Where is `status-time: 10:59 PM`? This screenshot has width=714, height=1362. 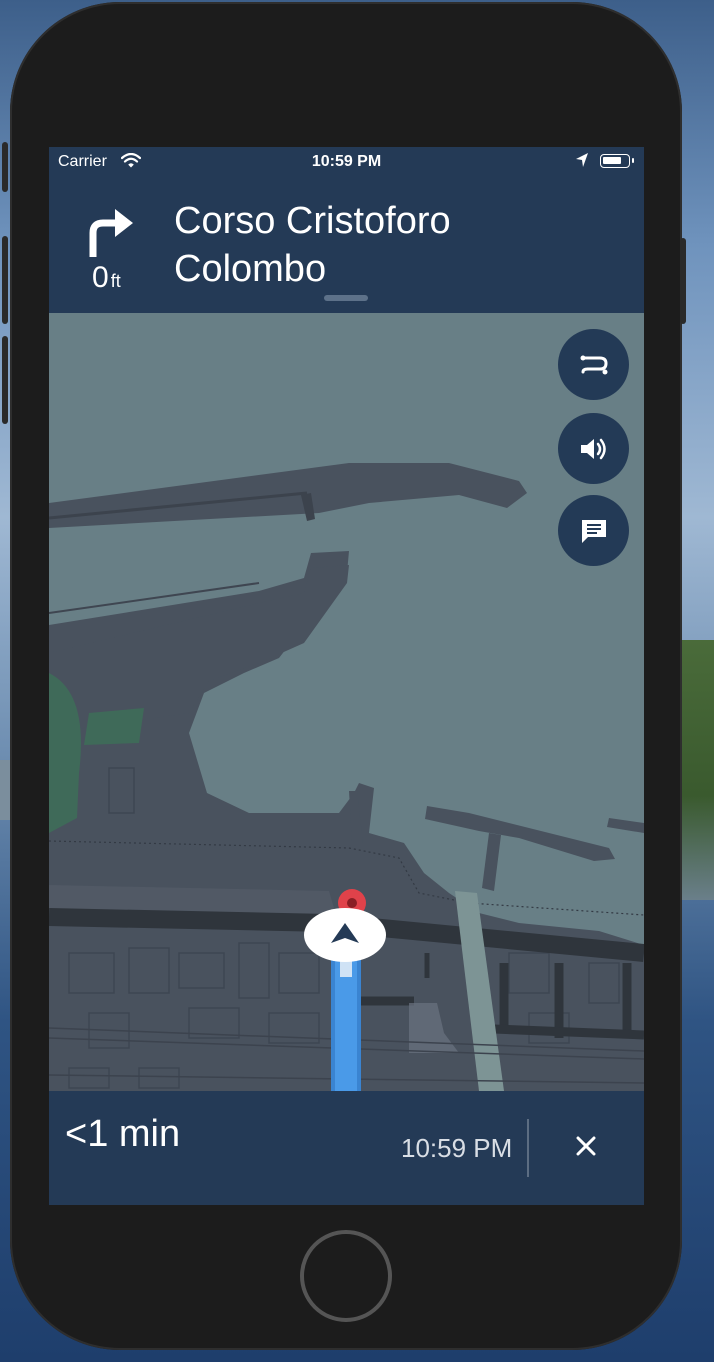 status-time: 10:59 PM is located at coordinates (346, 161).